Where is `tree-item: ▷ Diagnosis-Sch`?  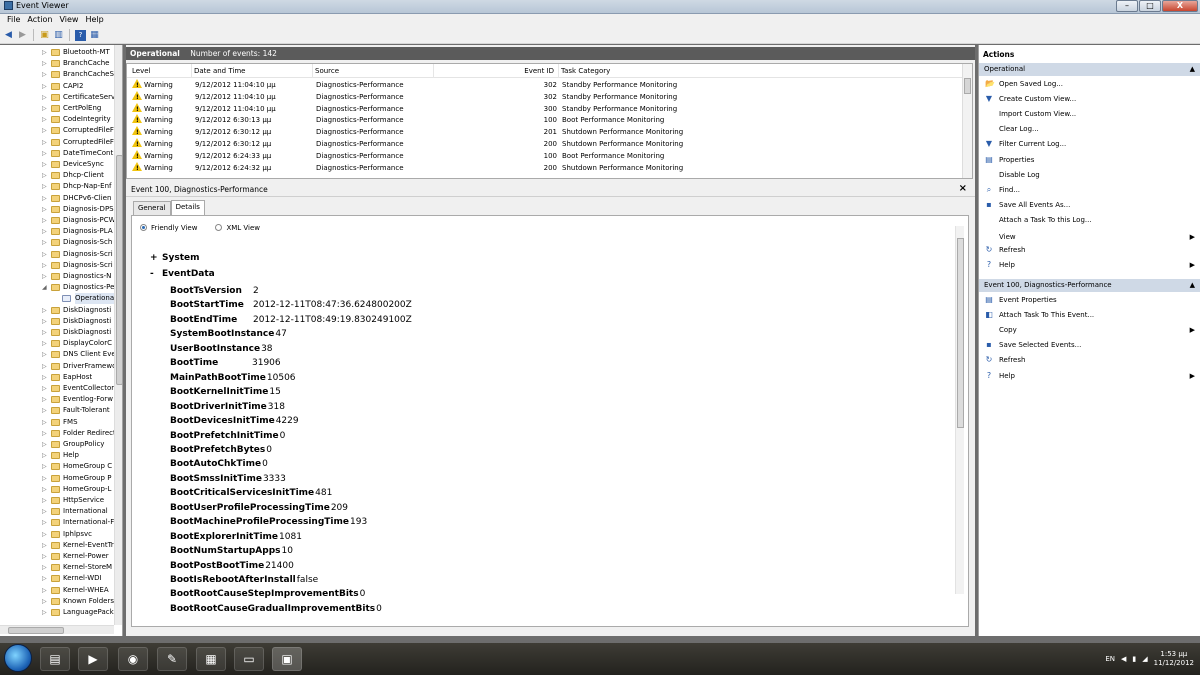
tree-item: ▷ Diagnosis-Sch is located at coordinates (57, 242).